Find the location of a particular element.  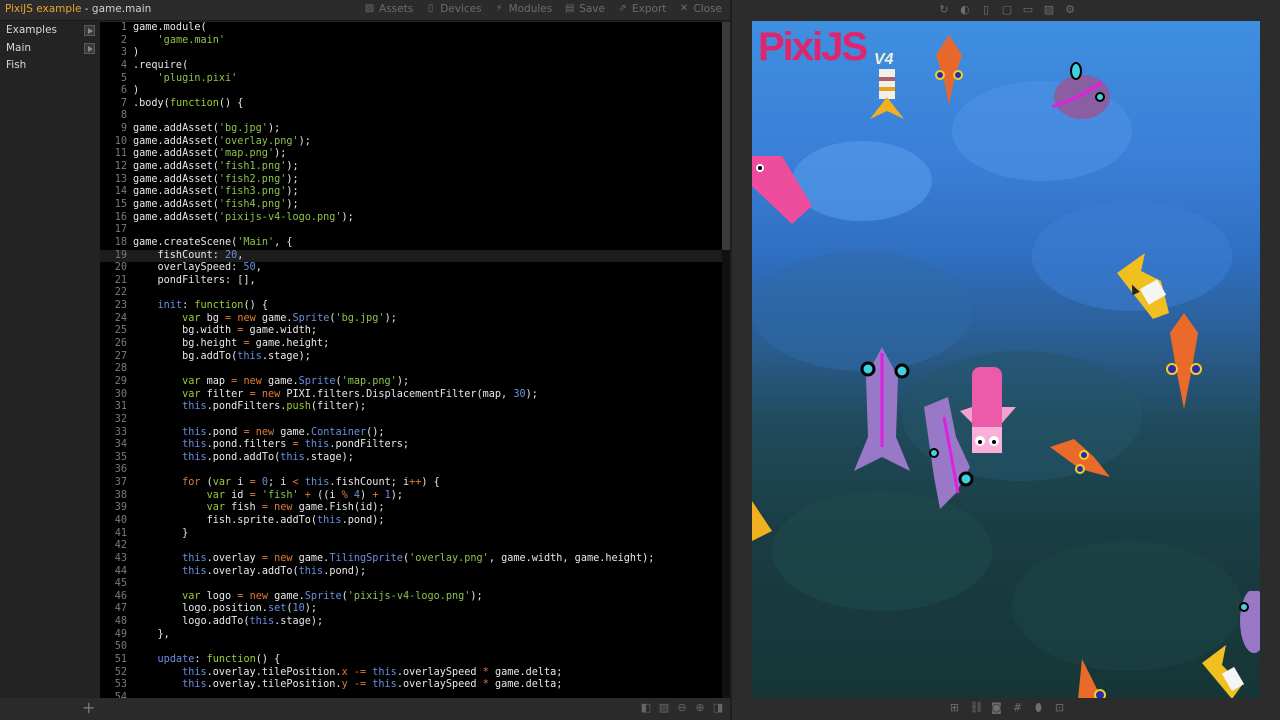

code-line: 1 game.module( is located at coordinates (411, 28).